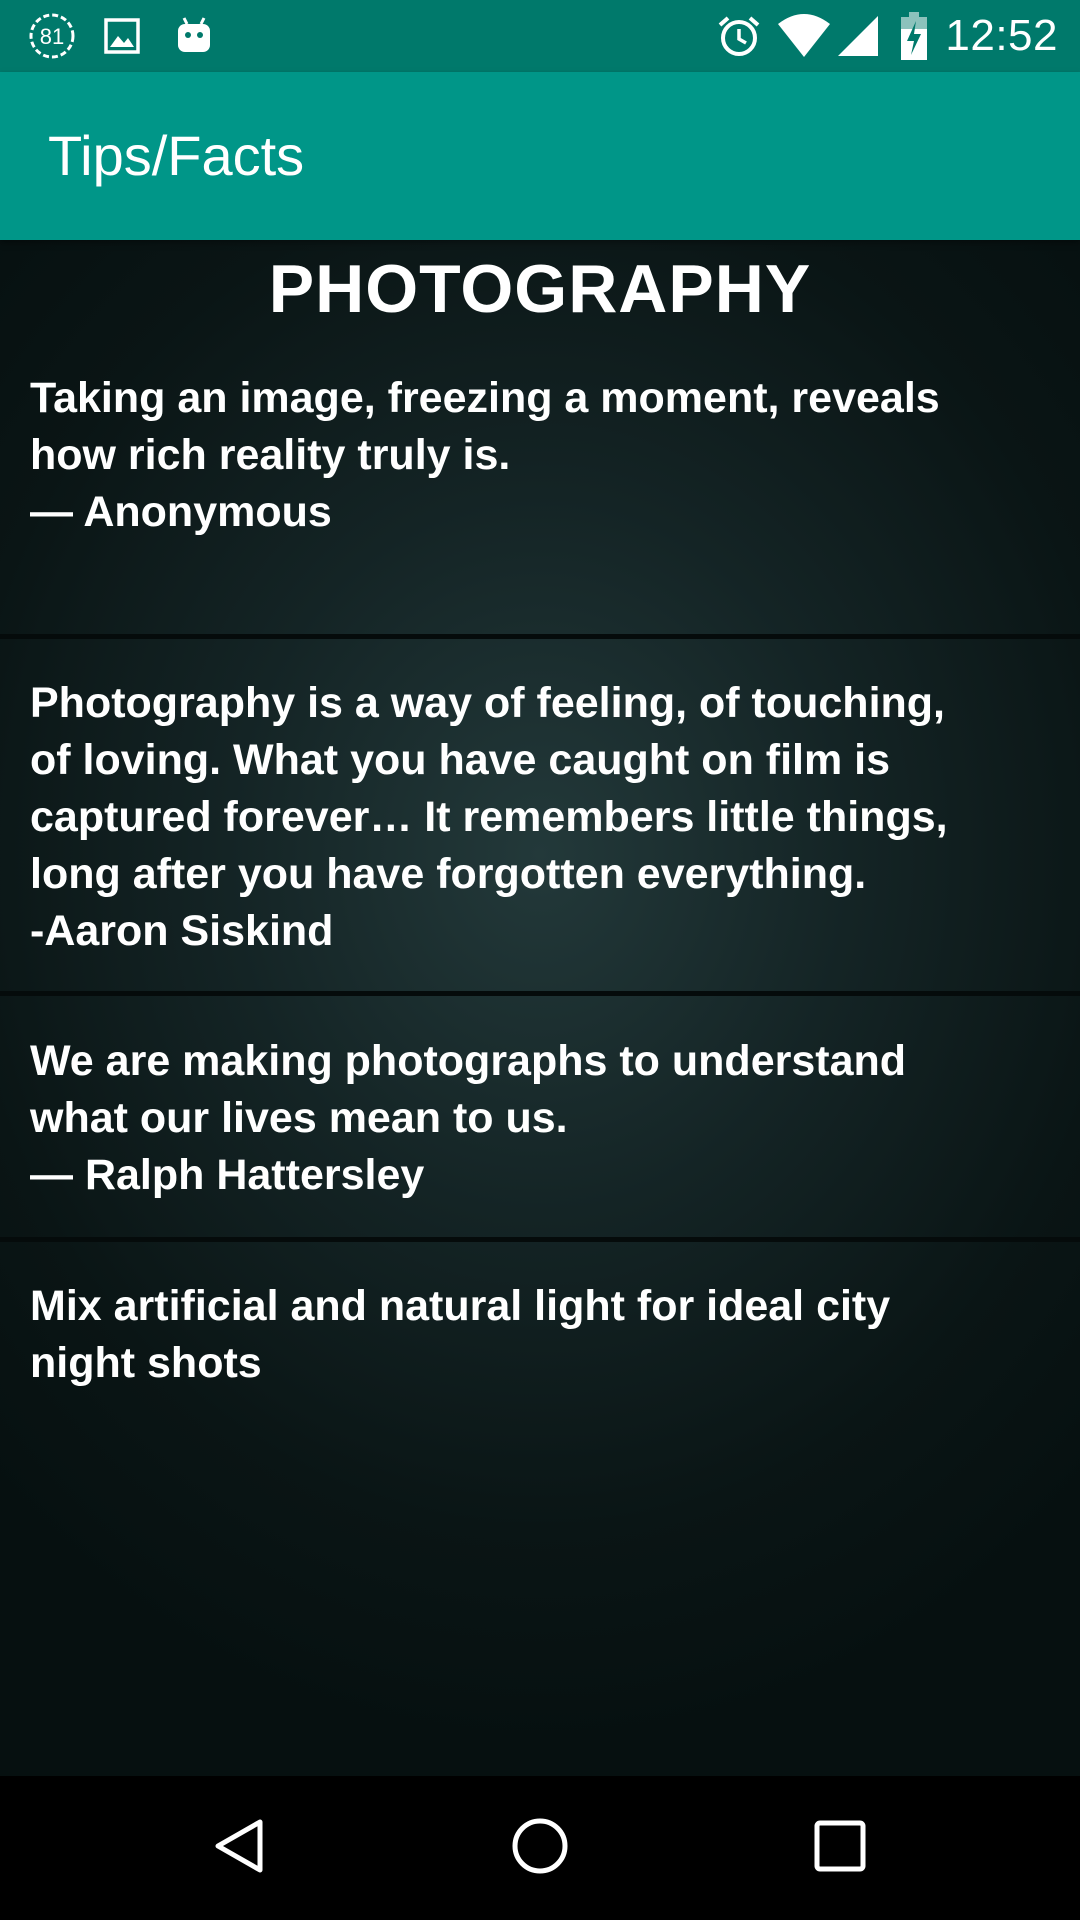  I want to click on home-icon, so click(540, 1848).